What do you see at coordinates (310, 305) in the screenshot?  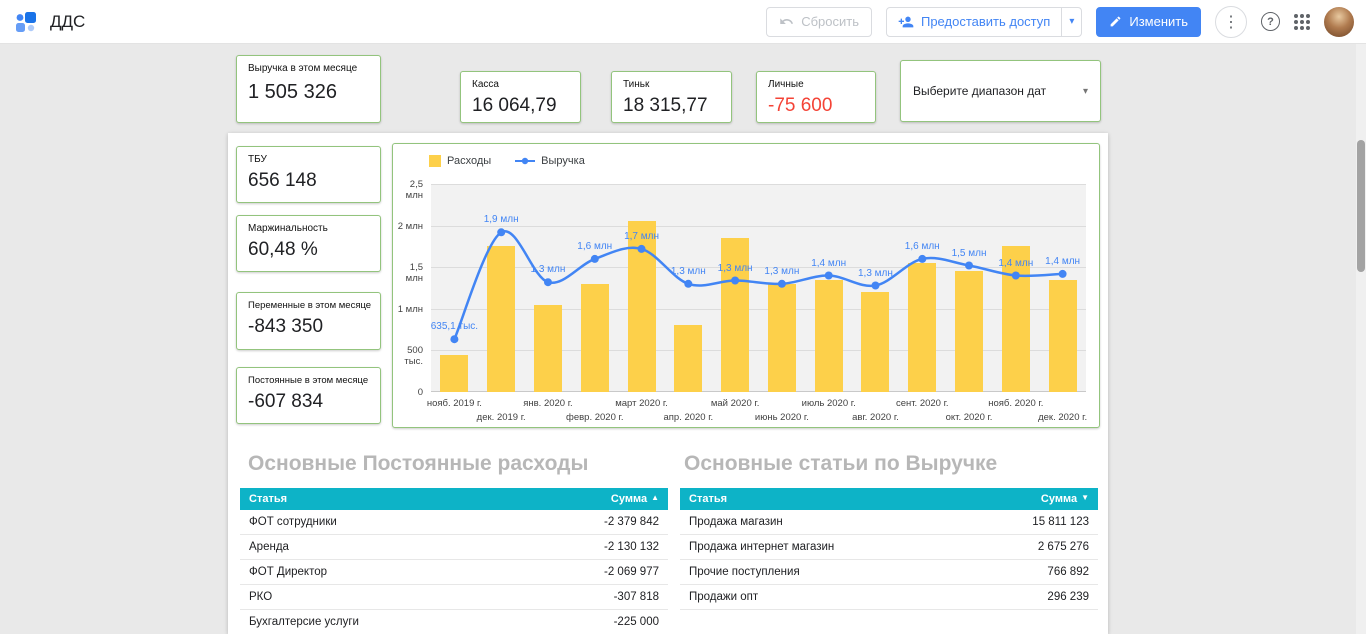 I see `kpi-label: Переменные в этом месяце` at bounding box center [310, 305].